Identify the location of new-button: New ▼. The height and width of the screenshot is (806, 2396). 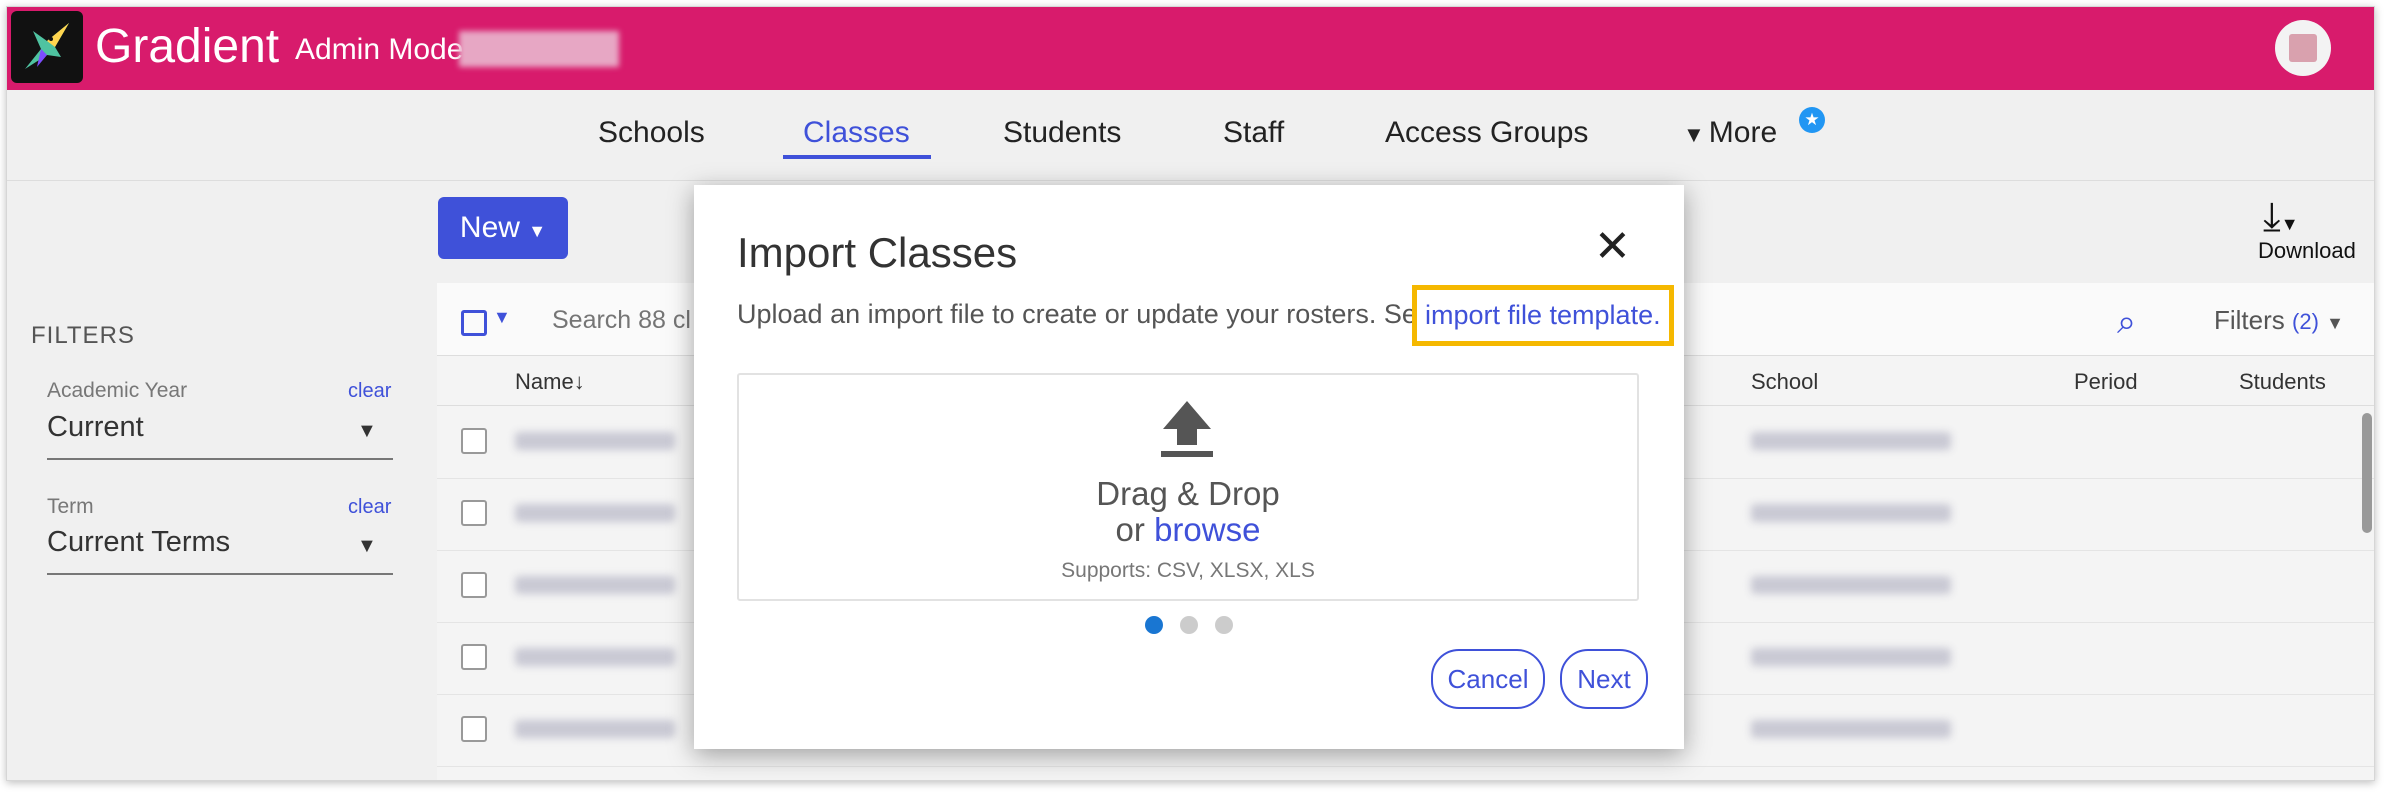
(503, 228).